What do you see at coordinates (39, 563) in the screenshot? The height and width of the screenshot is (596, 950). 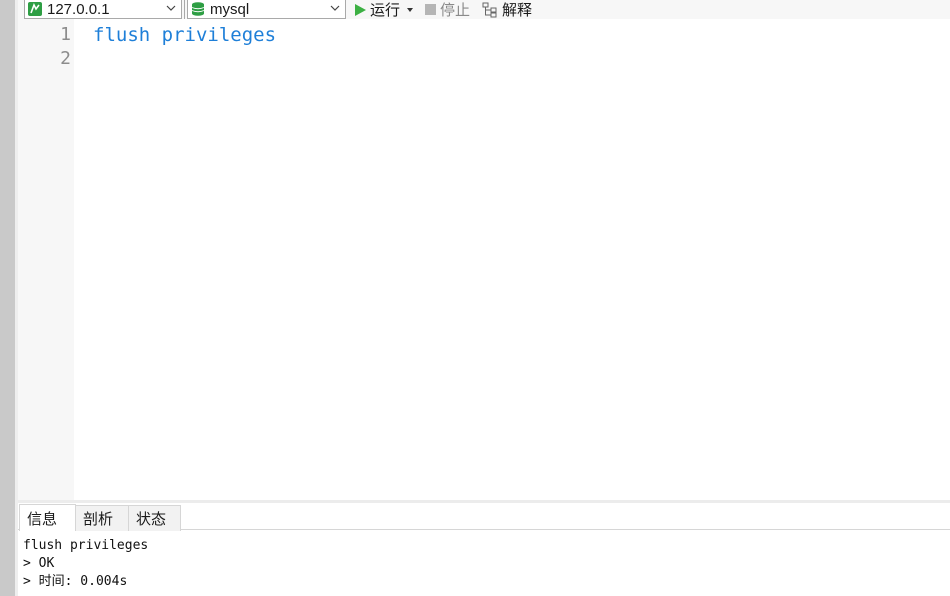 I see `output-line: > OK` at bounding box center [39, 563].